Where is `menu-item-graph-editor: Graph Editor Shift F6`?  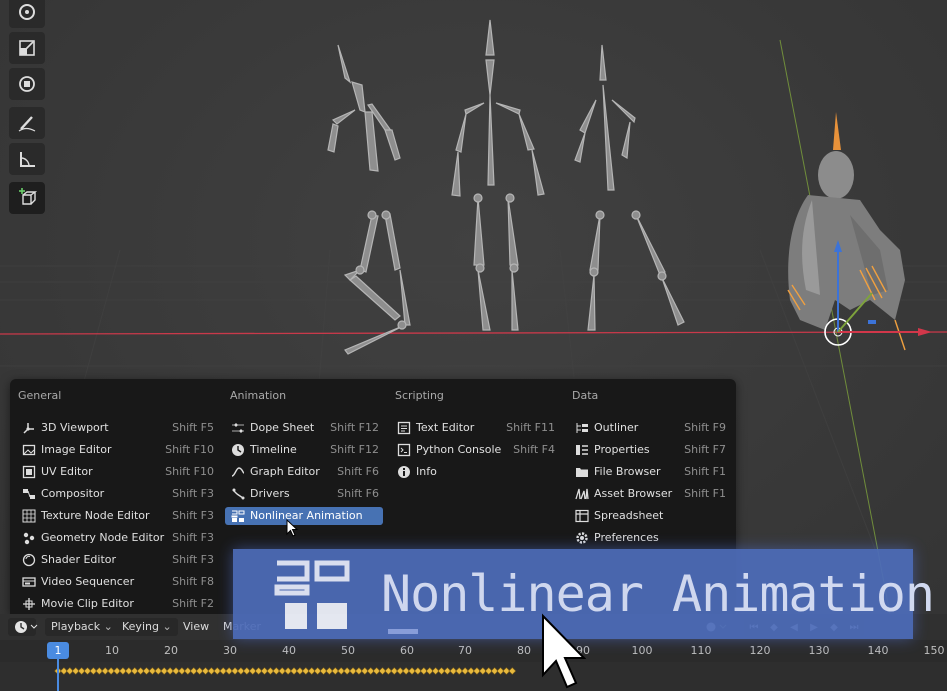 menu-item-graph-editor: Graph Editor Shift F6 is located at coordinates (304, 472).